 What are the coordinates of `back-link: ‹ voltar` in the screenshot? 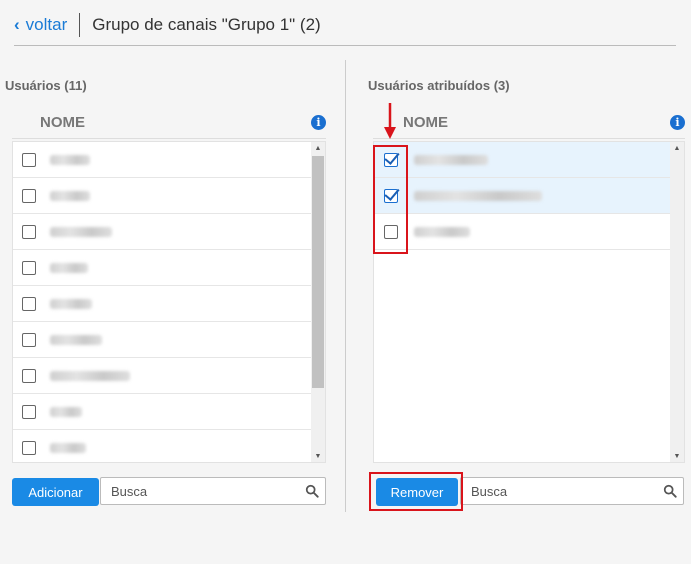 It's located at (40, 25).